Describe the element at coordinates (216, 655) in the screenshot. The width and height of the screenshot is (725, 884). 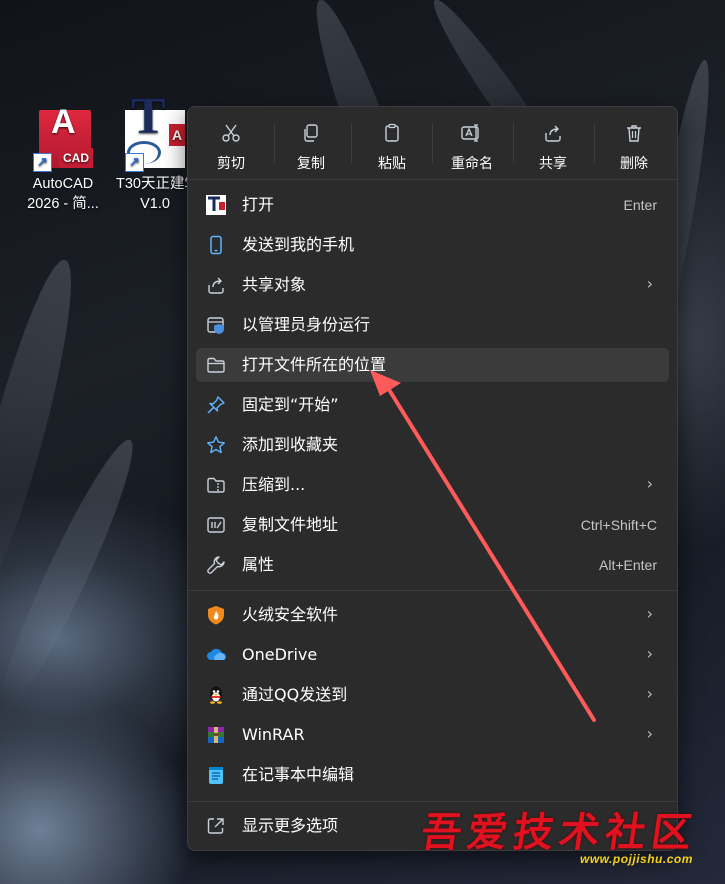
I see `cloud-icon` at that location.